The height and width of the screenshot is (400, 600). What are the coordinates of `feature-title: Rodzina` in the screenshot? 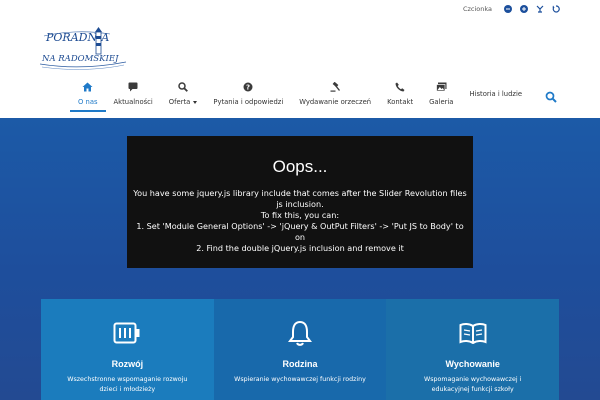 It's located at (300, 364).